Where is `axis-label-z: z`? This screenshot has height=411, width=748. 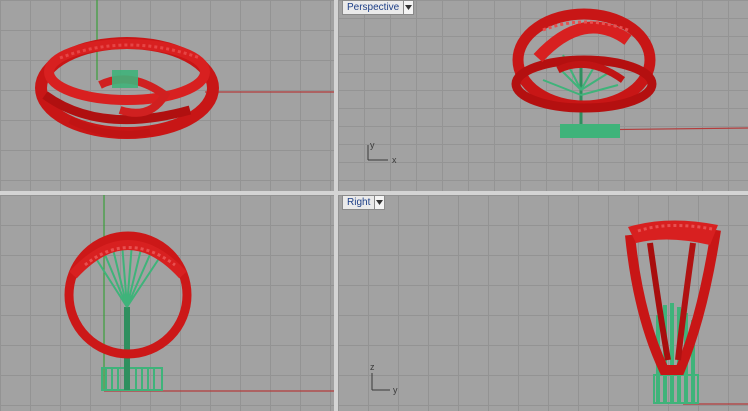 axis-label-z: z is located at coordinates (372, 367).